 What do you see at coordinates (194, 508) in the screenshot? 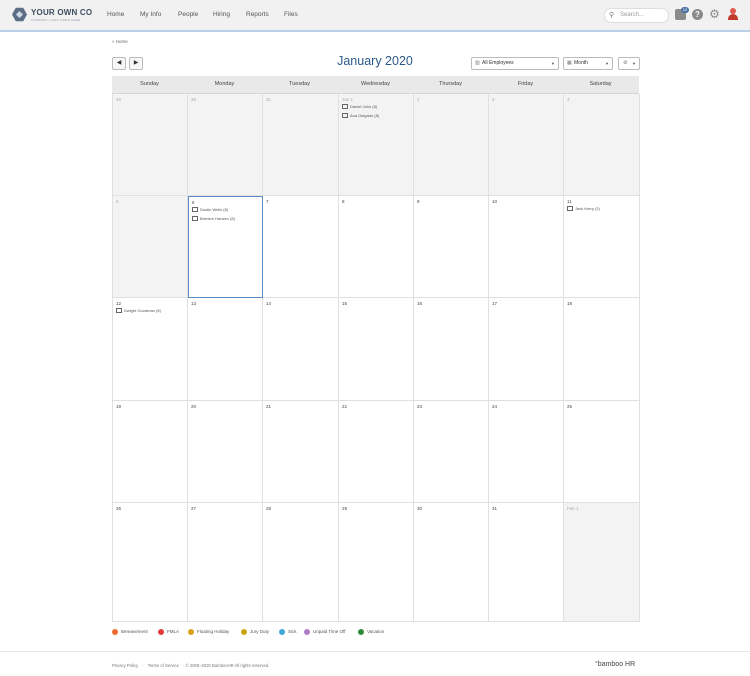
I see `day-number: 27` at bounding box center [194, 508].